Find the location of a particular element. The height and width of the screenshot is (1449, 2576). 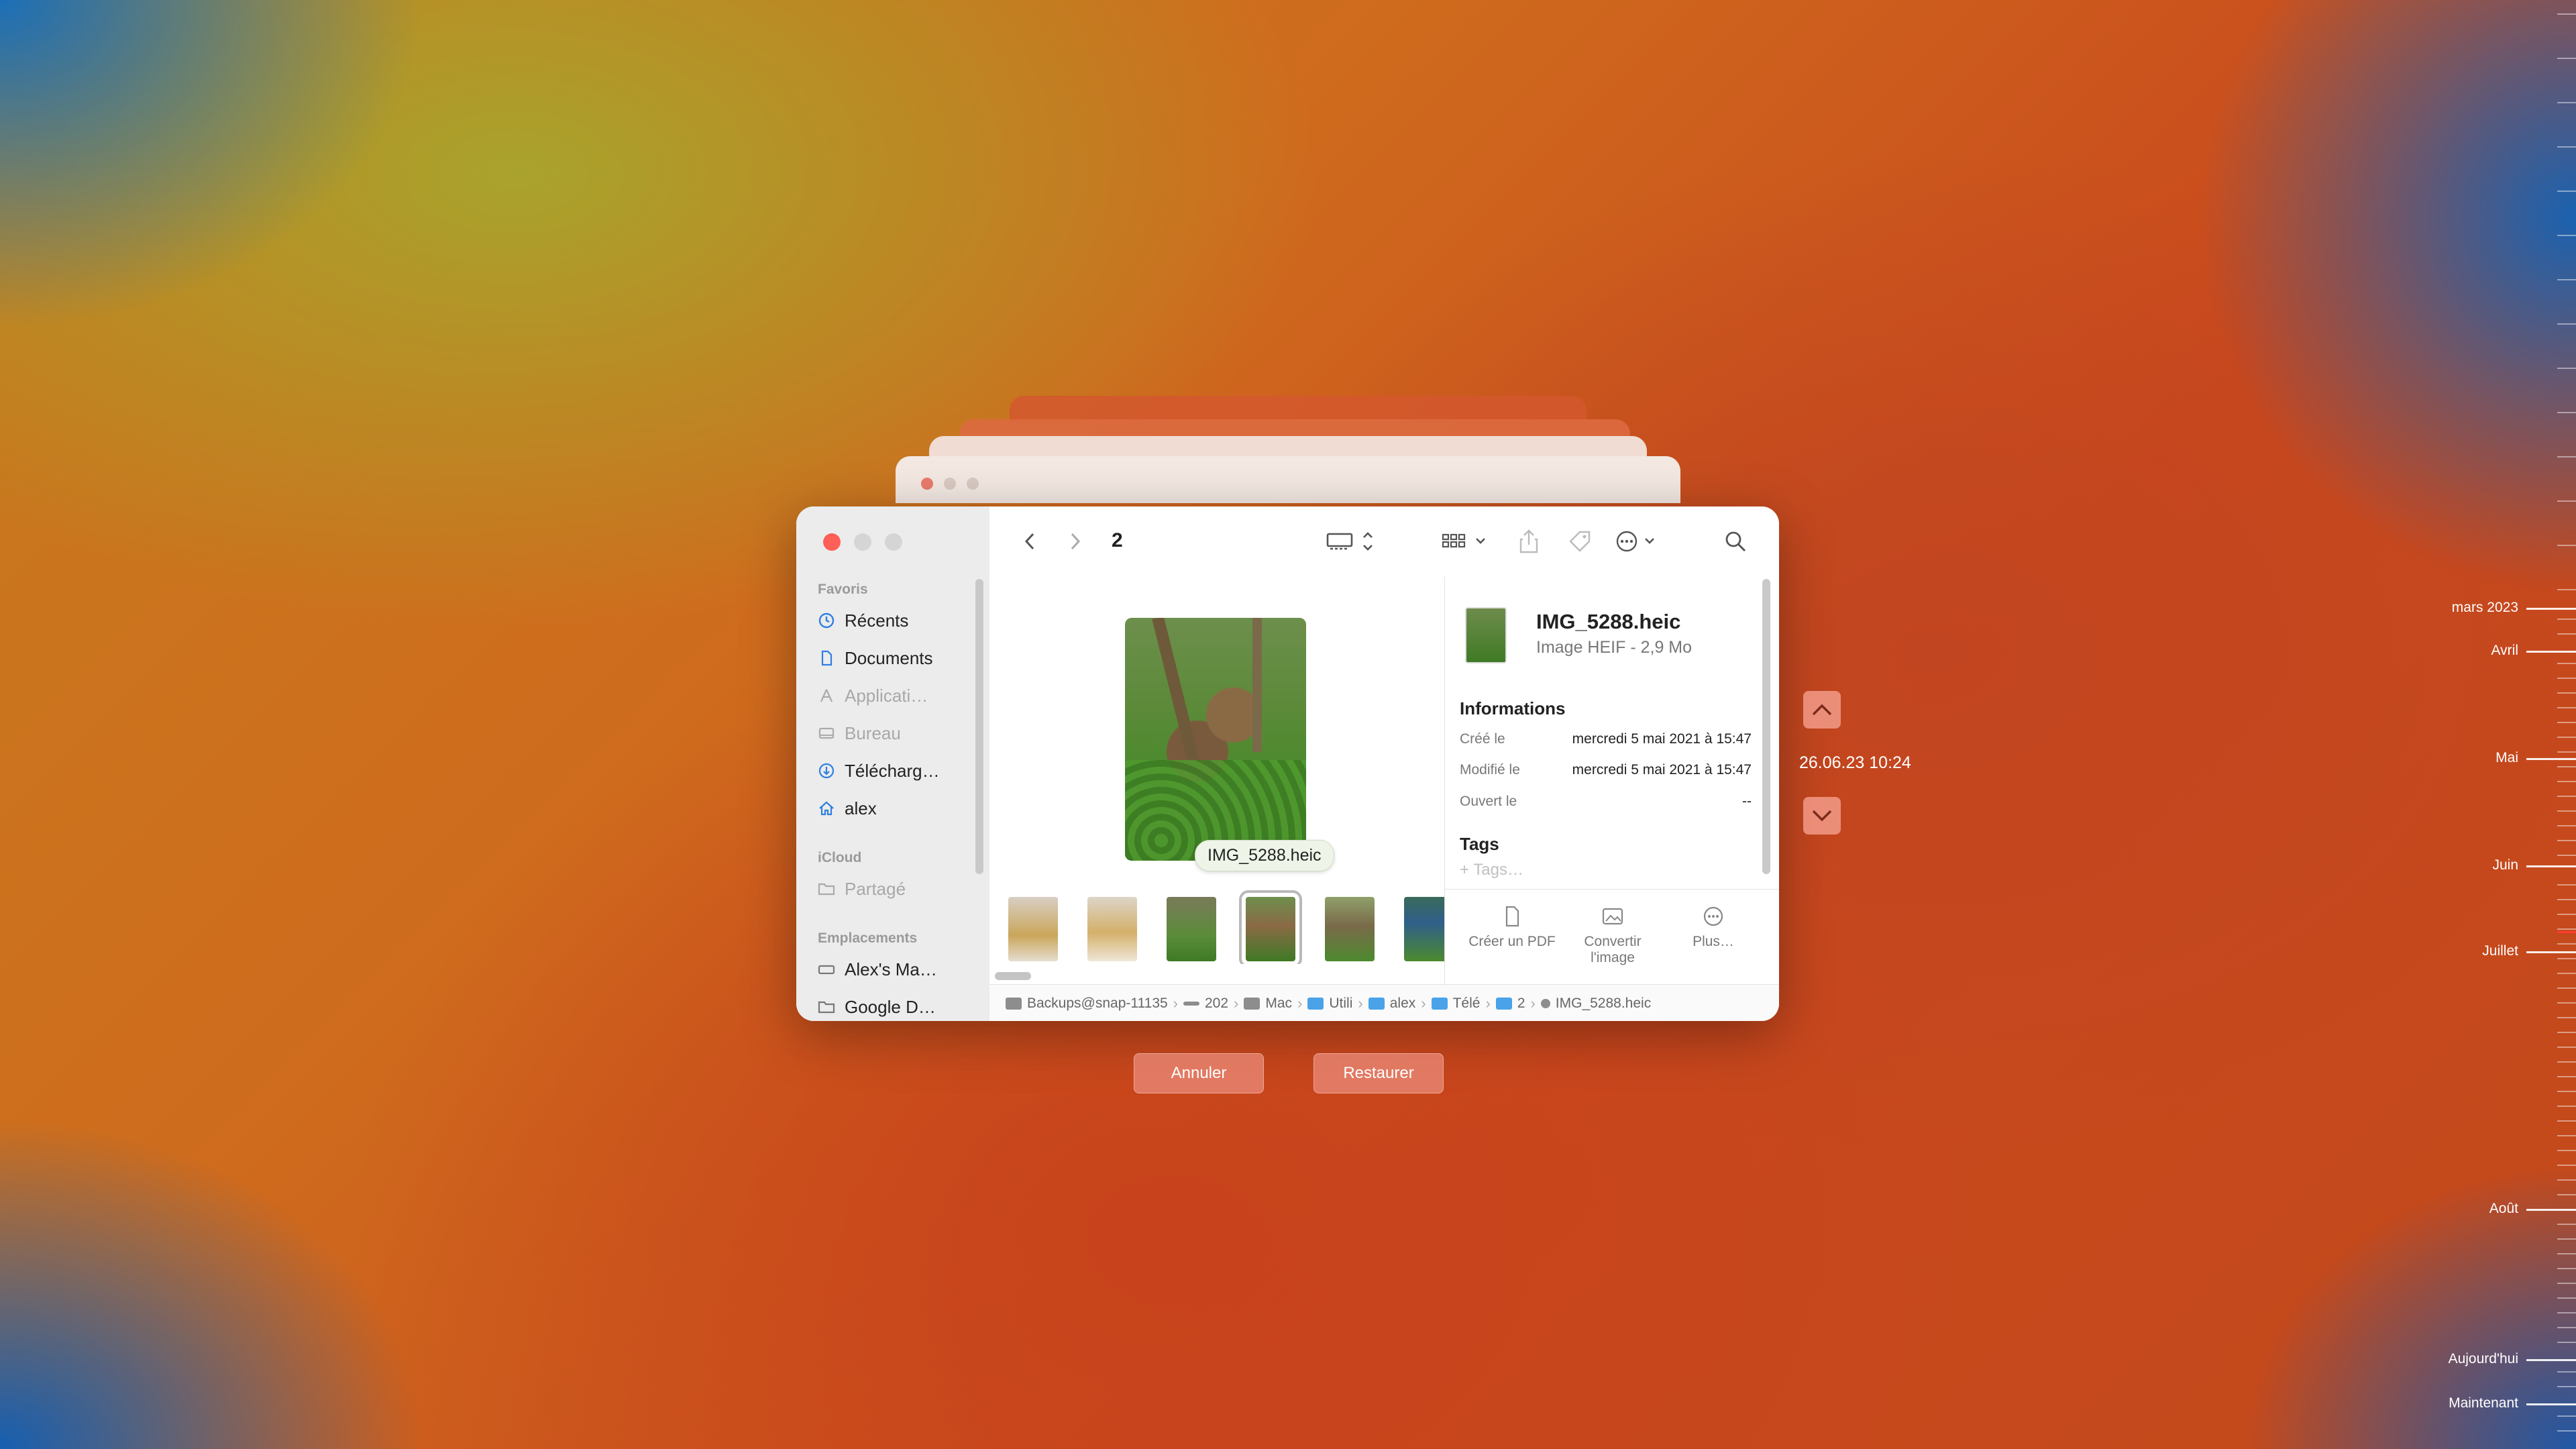

restore-button: Restaurer is located at coordinates (1378, 1073).